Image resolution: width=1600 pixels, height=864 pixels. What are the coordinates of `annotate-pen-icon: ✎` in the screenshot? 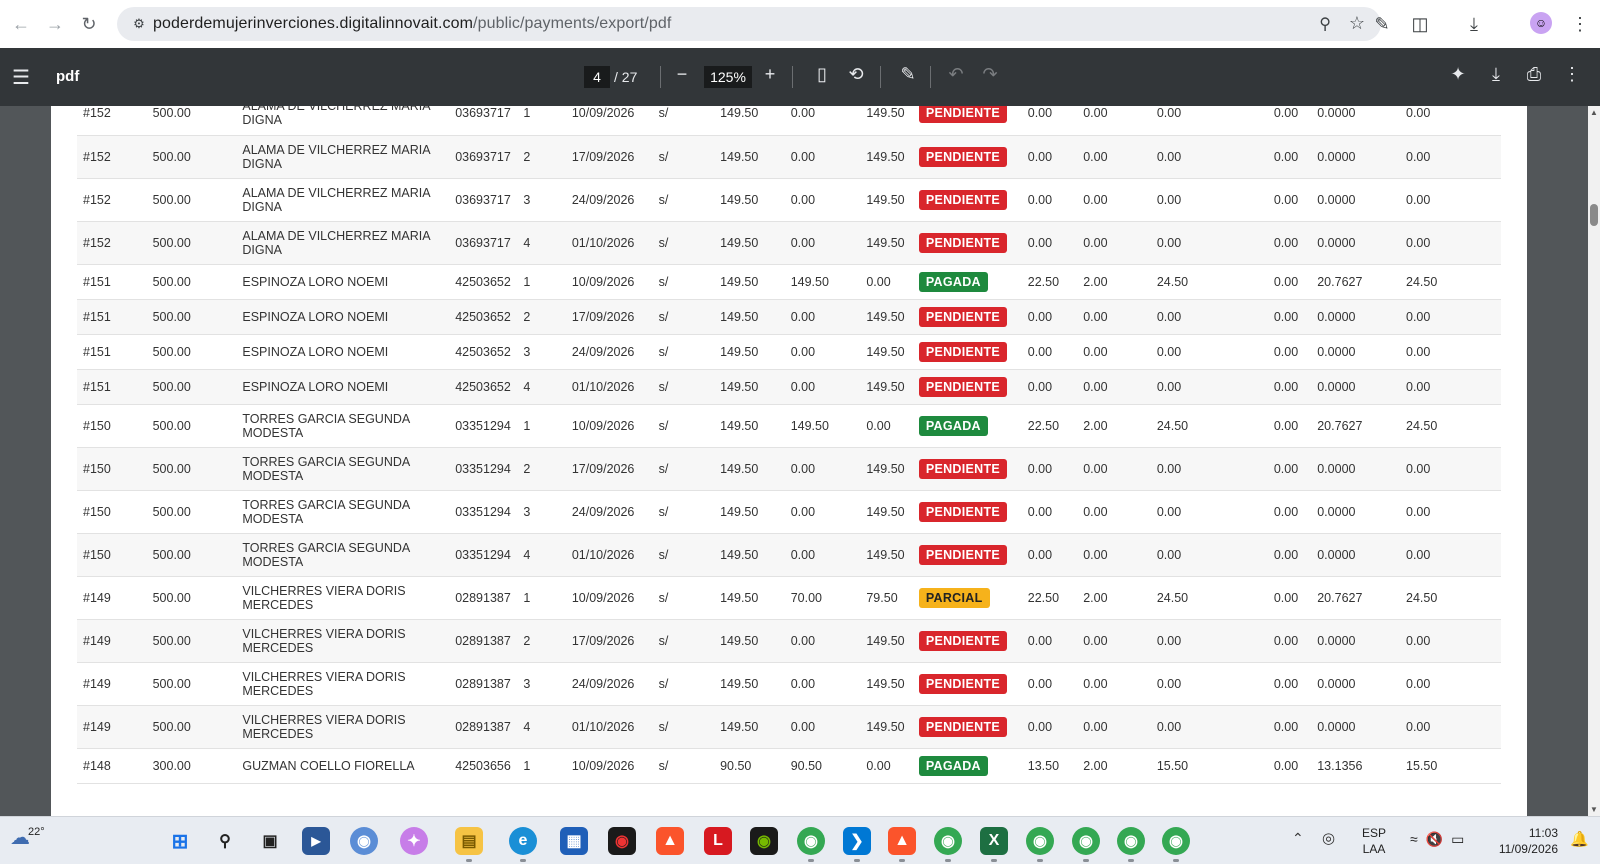 It's located at (908, 74).